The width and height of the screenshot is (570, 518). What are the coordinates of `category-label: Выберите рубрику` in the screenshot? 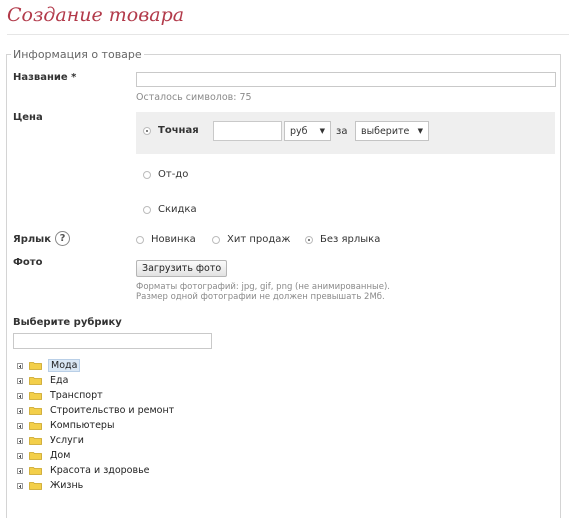 It's located at (67, 322).